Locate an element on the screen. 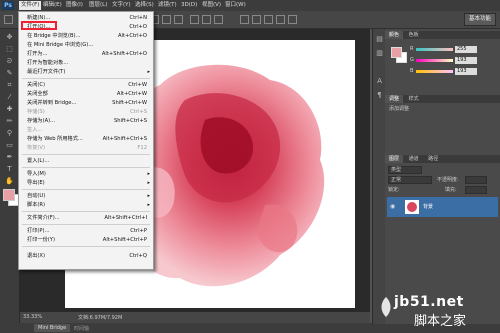  healing-tool-icon: ✚ is located at coordinates (9, 109).